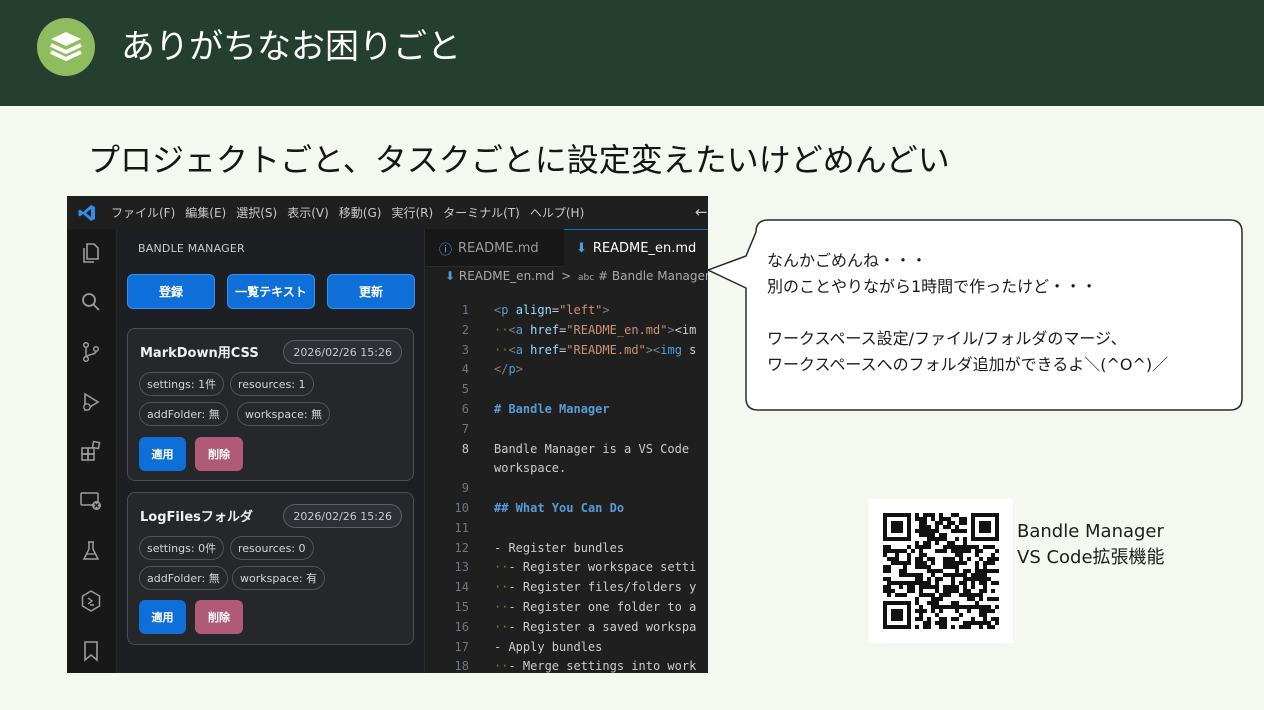  What do you see at coordinates (191, 248) in the screenshot?
I see `sidebar-title: BANDLE MANAGER` at bounding box center [191, 248].